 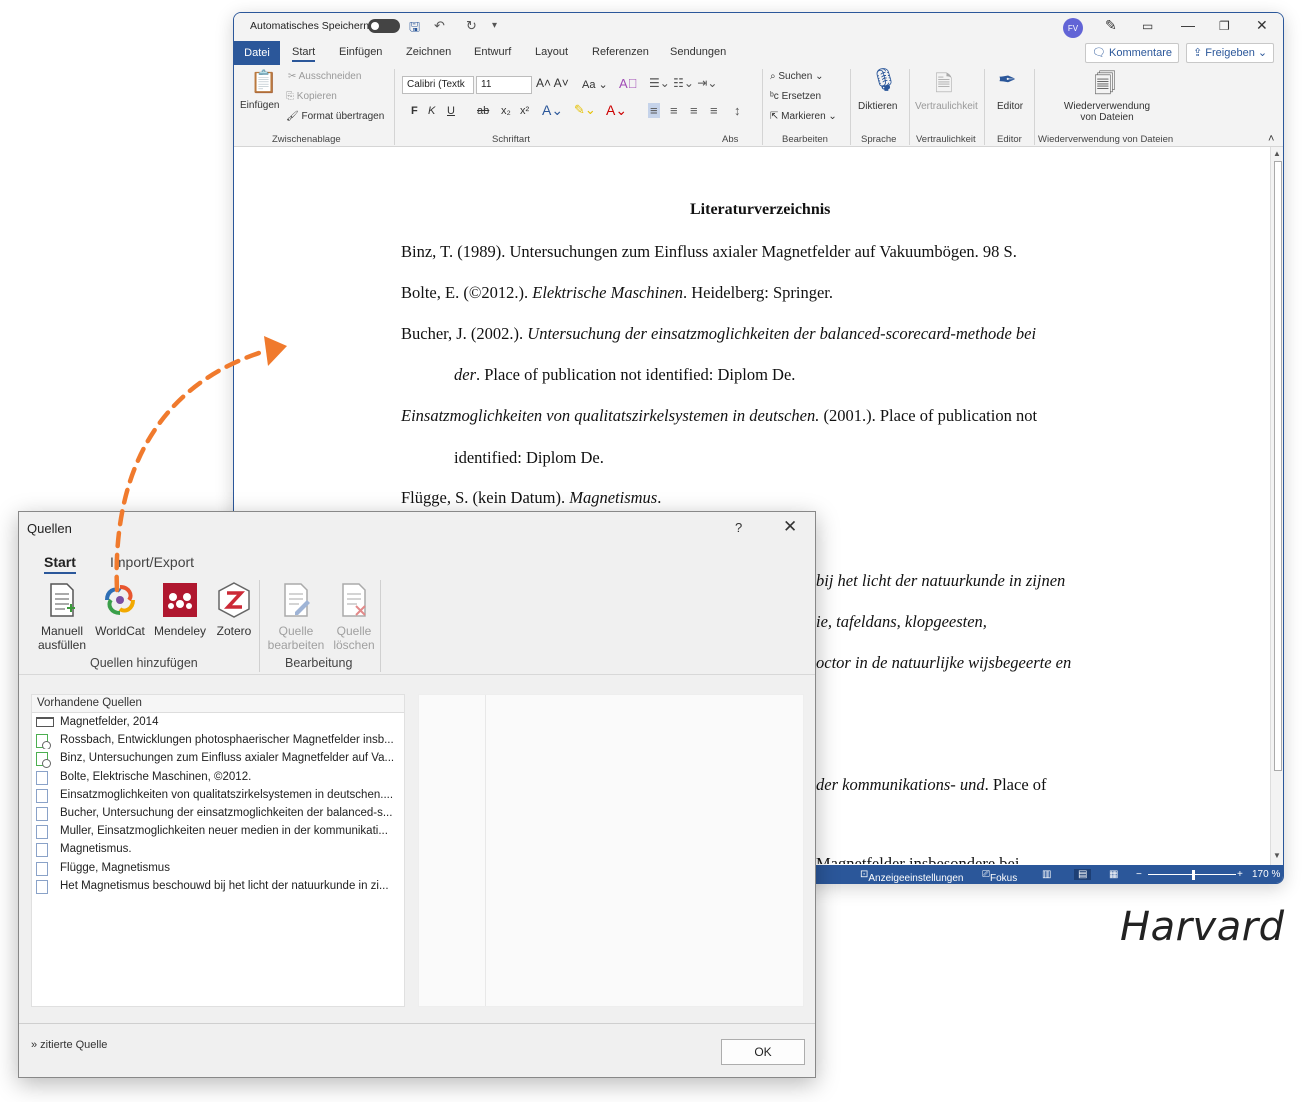 What do you see at coordinates (275, 351) in the screenshot?
I see `arrow-head` at bounding box center [275, 351].